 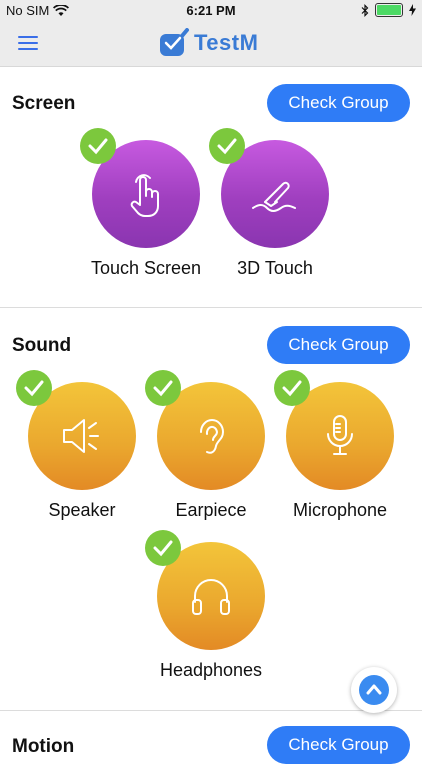 What do you see at coordinates (43, 746) in the screenshot?
I see `section-title: Motion` at bounding box center [43, 746].